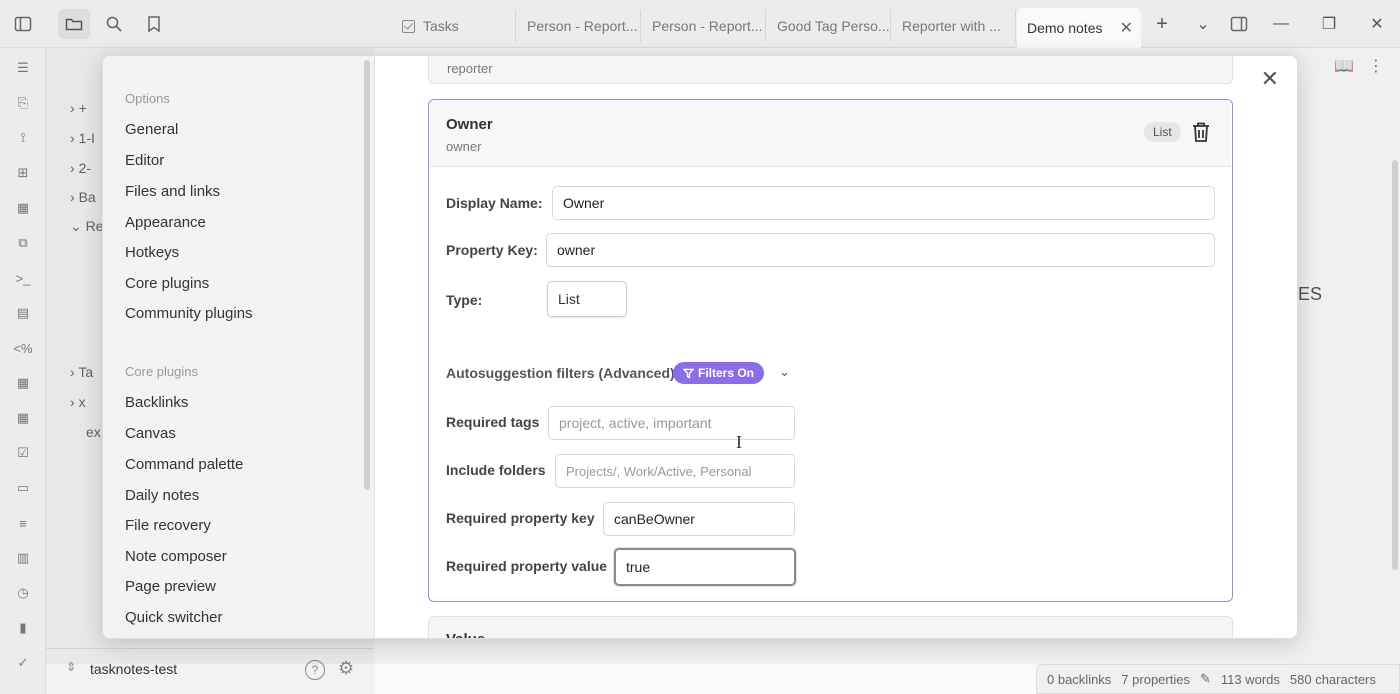 The image size is (1400, 694). Describe the element at coordinates (23, 208) in the screenshot. I see `calendar-icon: ▦` at that location.